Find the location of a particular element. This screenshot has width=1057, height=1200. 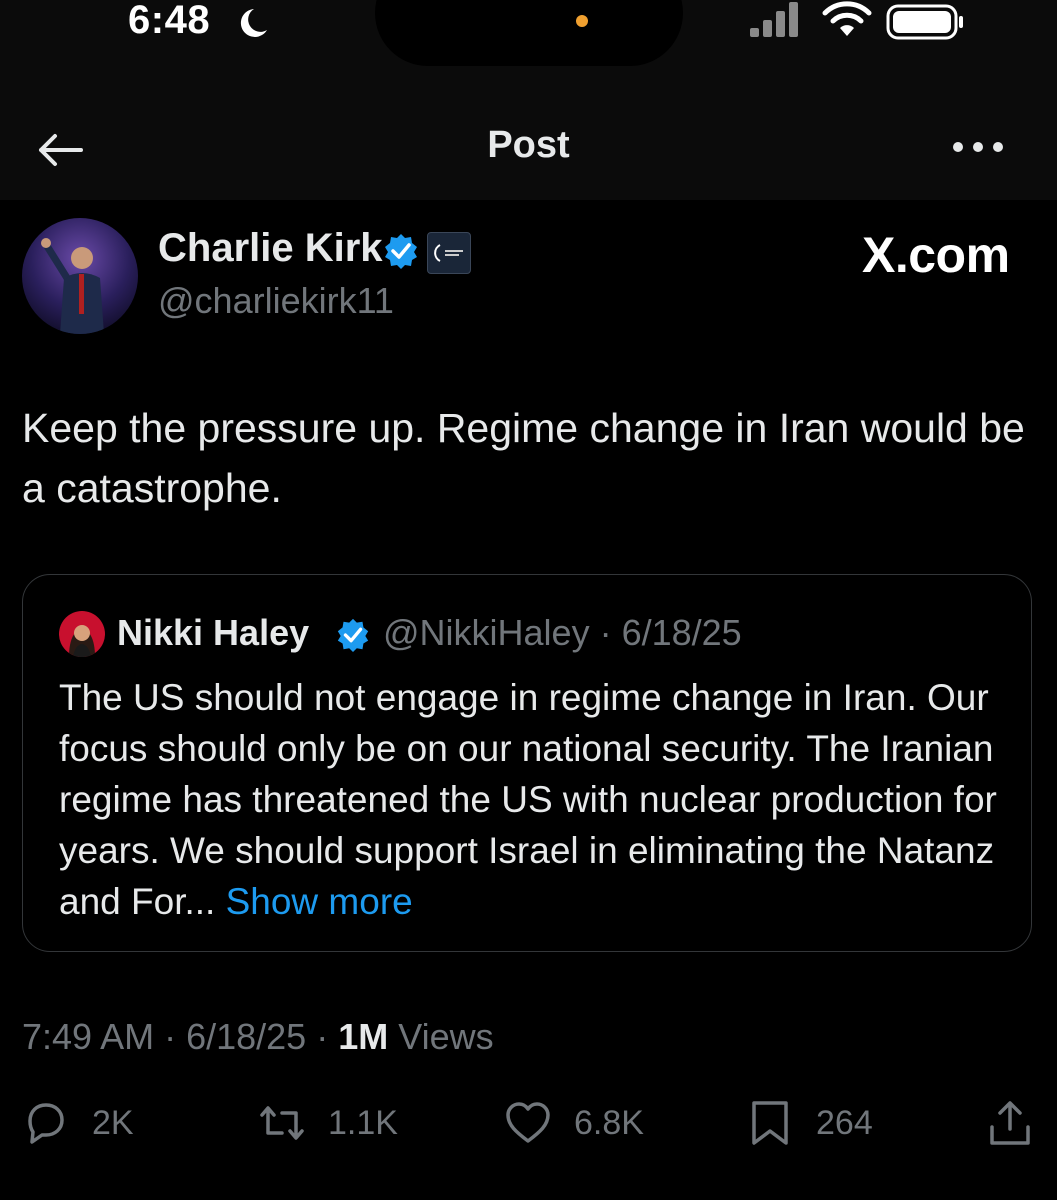

dynamic-island is located at coordinates (529, 33).